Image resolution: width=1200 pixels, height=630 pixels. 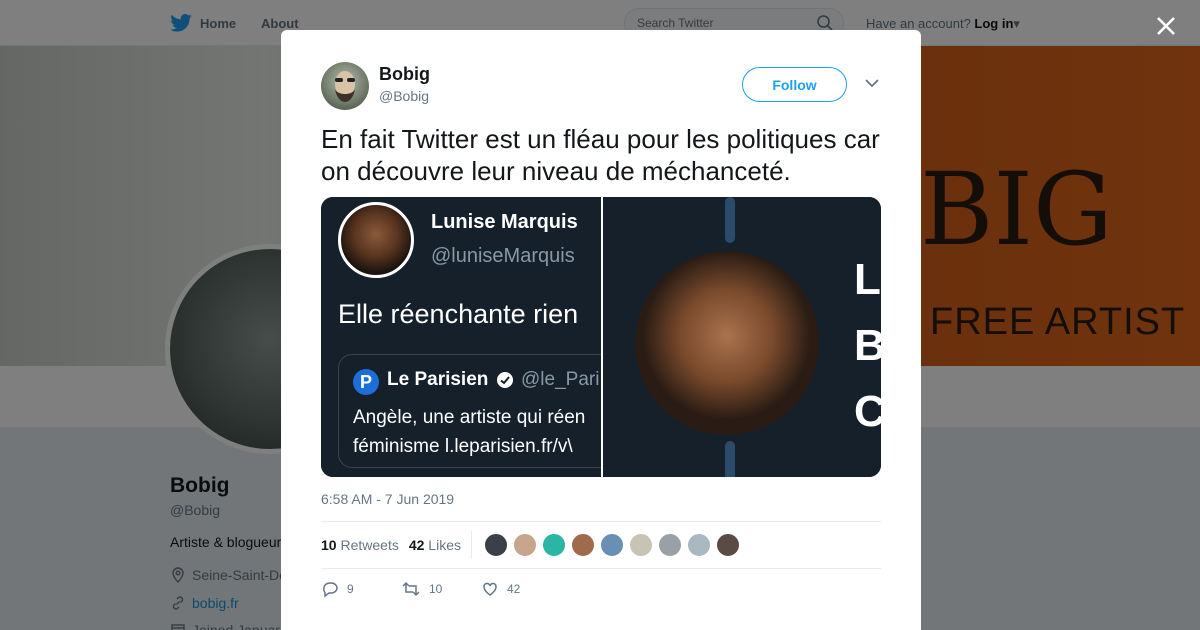 I want to click on le-parisien-logo-icon: P, so click(x=366, y=382).